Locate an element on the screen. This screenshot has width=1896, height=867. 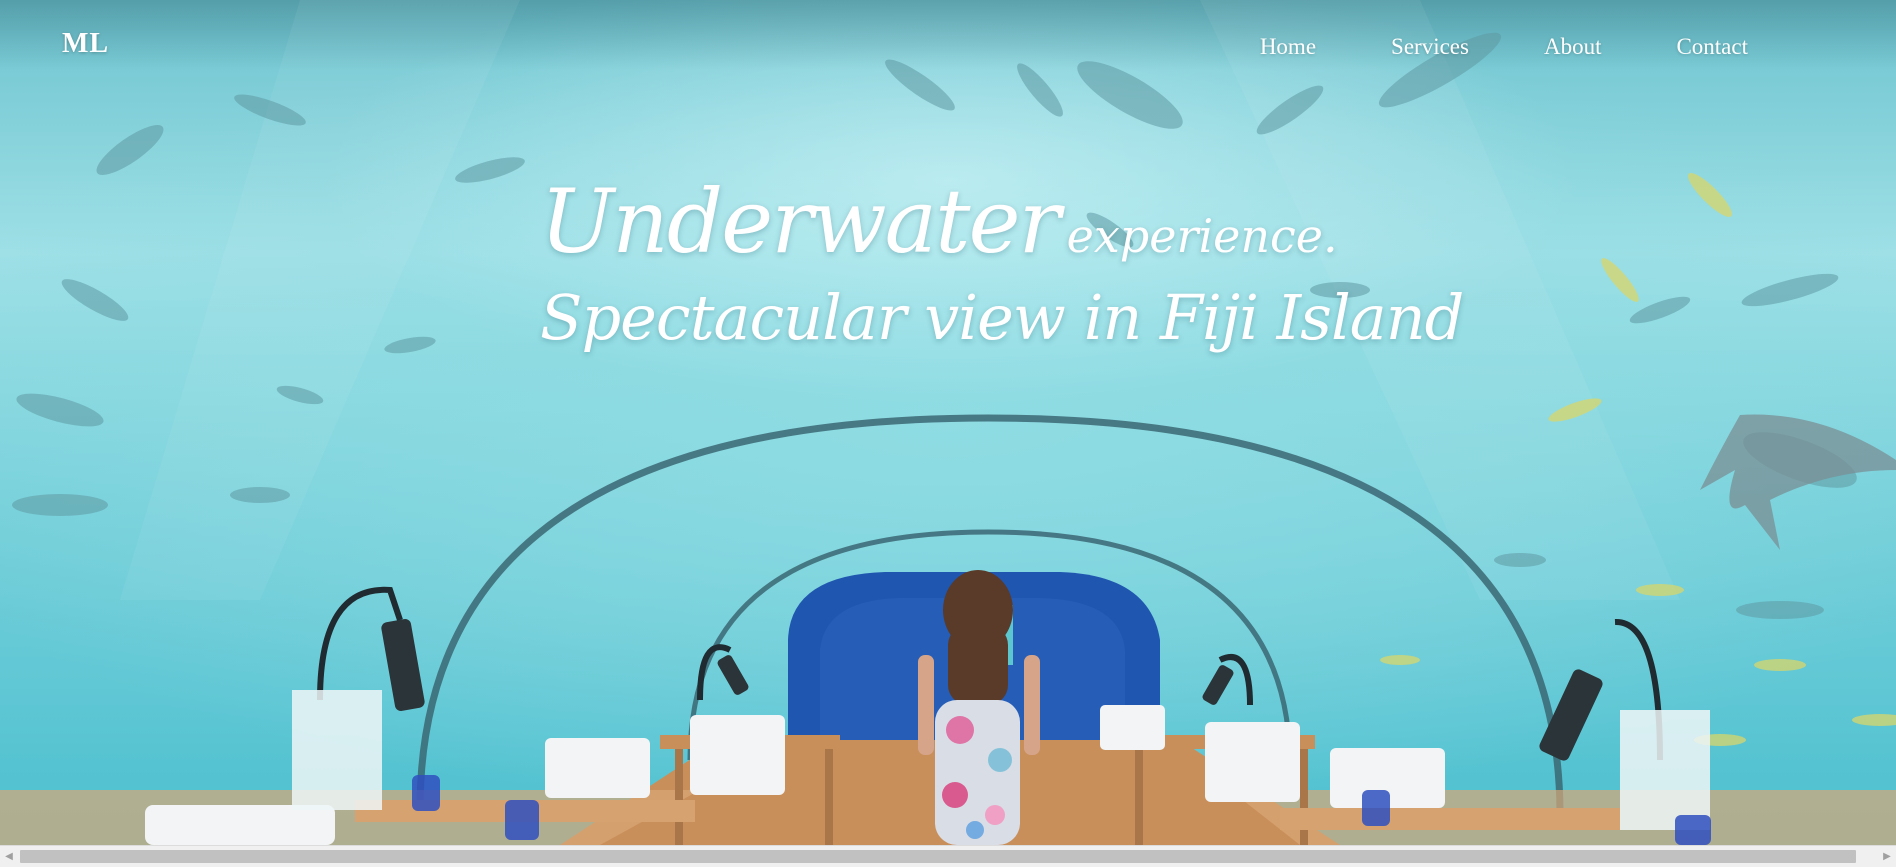
nav-link-home: Home is located at coordinates (1288, 47).